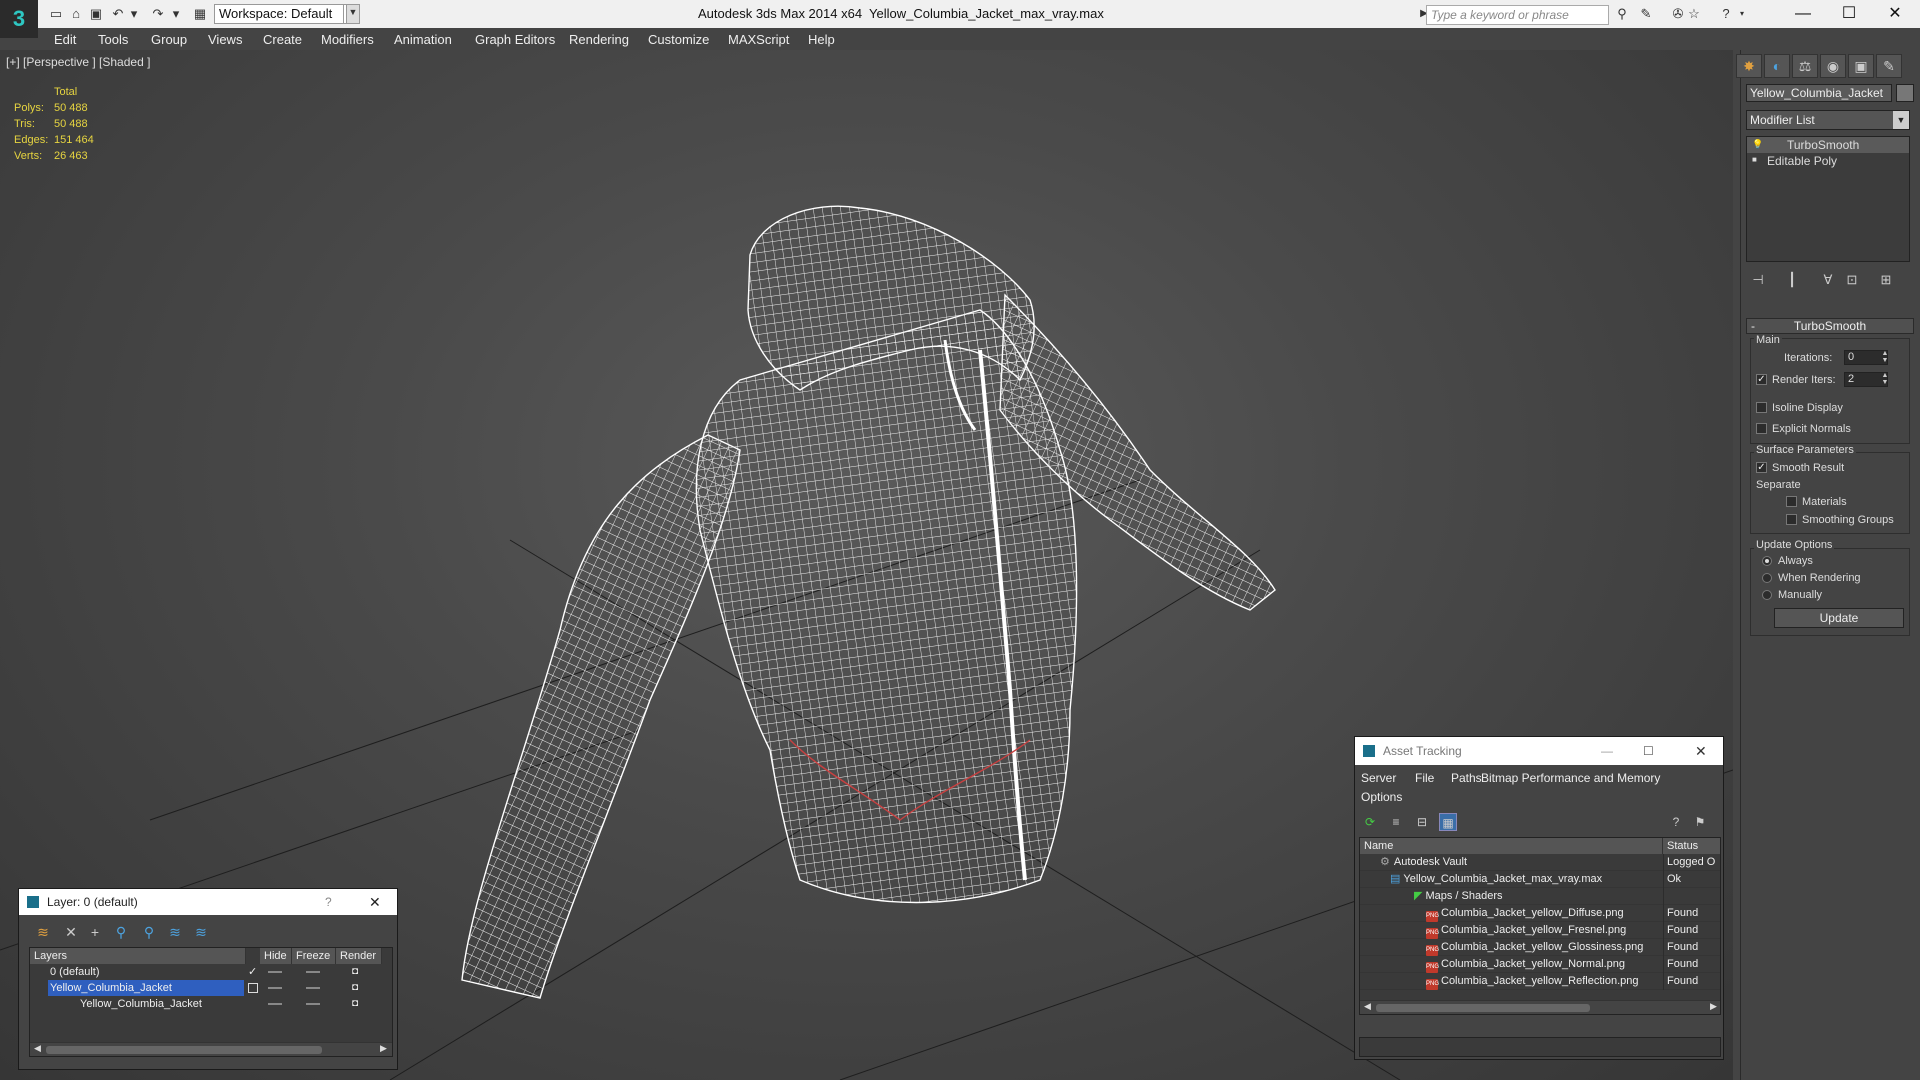 The height and width of the screenshot is (1080, 1920). Describe the element at coordinates (1777, 66) in the screenshot. I see `modify-tab-icon: ◐` at that location.